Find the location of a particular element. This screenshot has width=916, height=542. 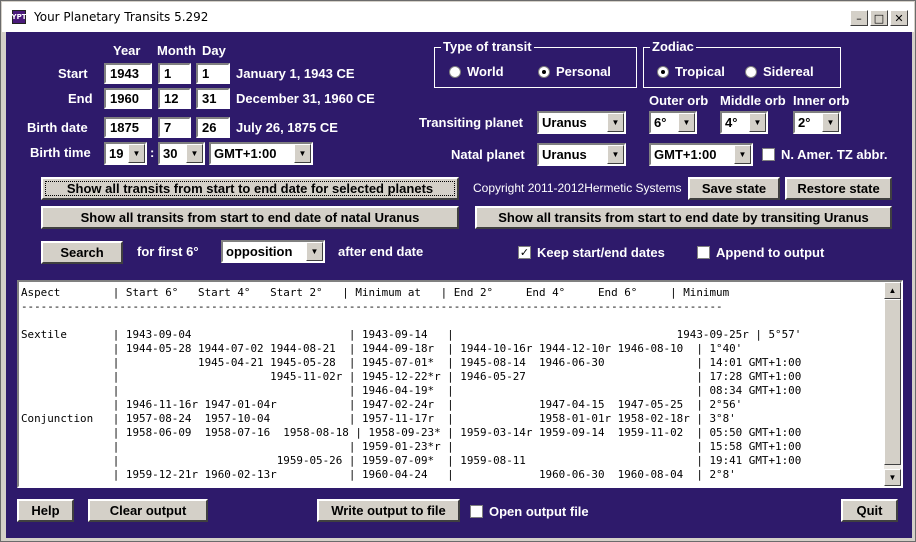

birth-timezone-select: GMT+1:00 ▼ is located at coordinates (261, 153).